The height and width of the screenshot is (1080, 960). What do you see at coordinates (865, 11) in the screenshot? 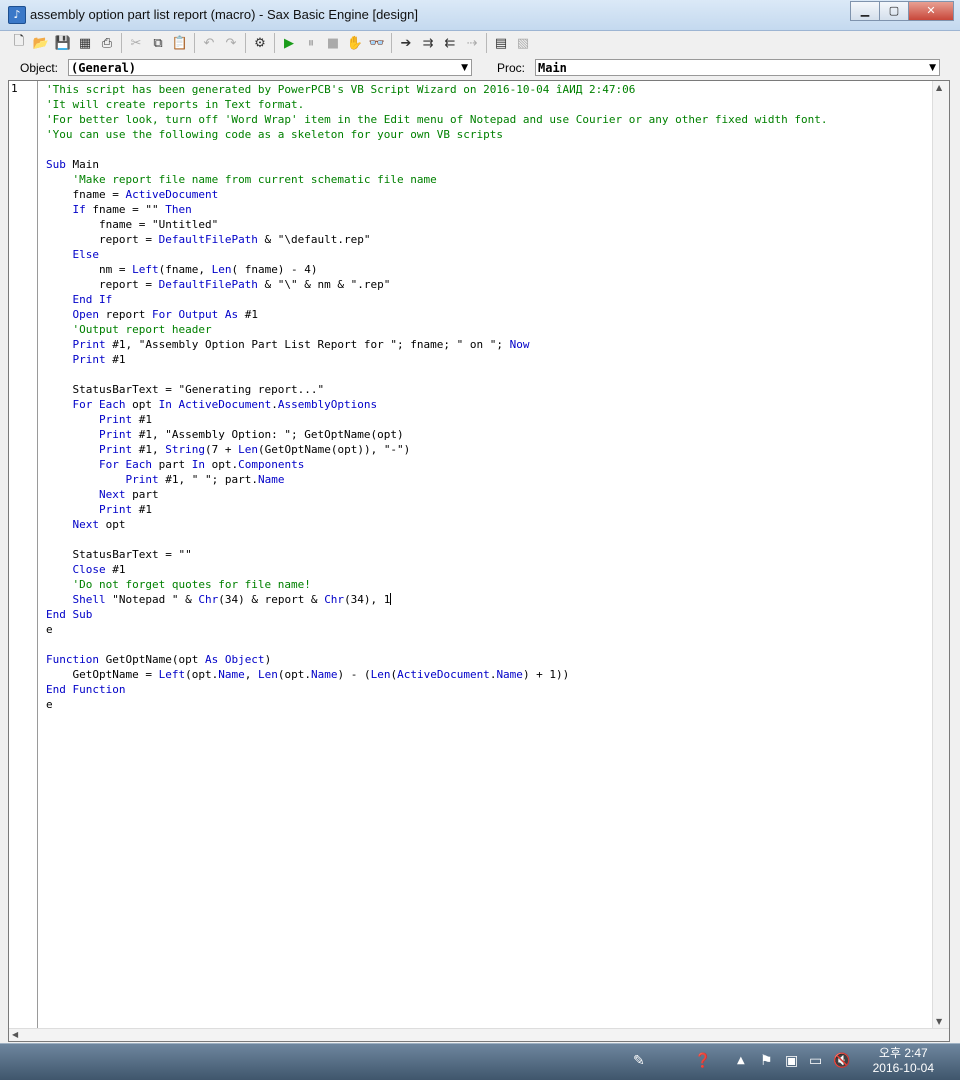
I see `minimize-button: ▁` at bounding box center [865, 11].